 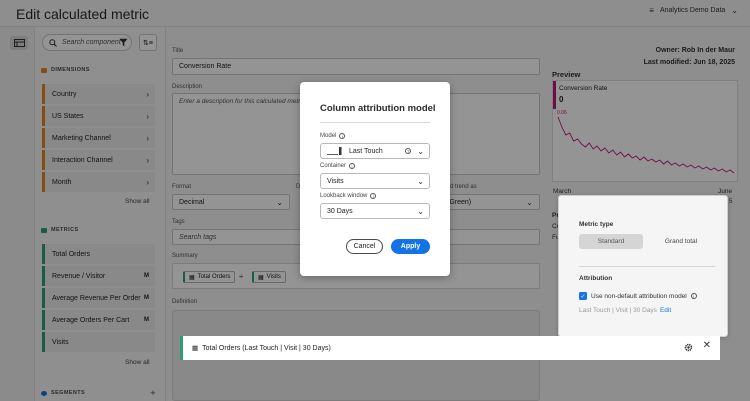 I want to click on apply-button: Apply, so click(x=410, y=246).